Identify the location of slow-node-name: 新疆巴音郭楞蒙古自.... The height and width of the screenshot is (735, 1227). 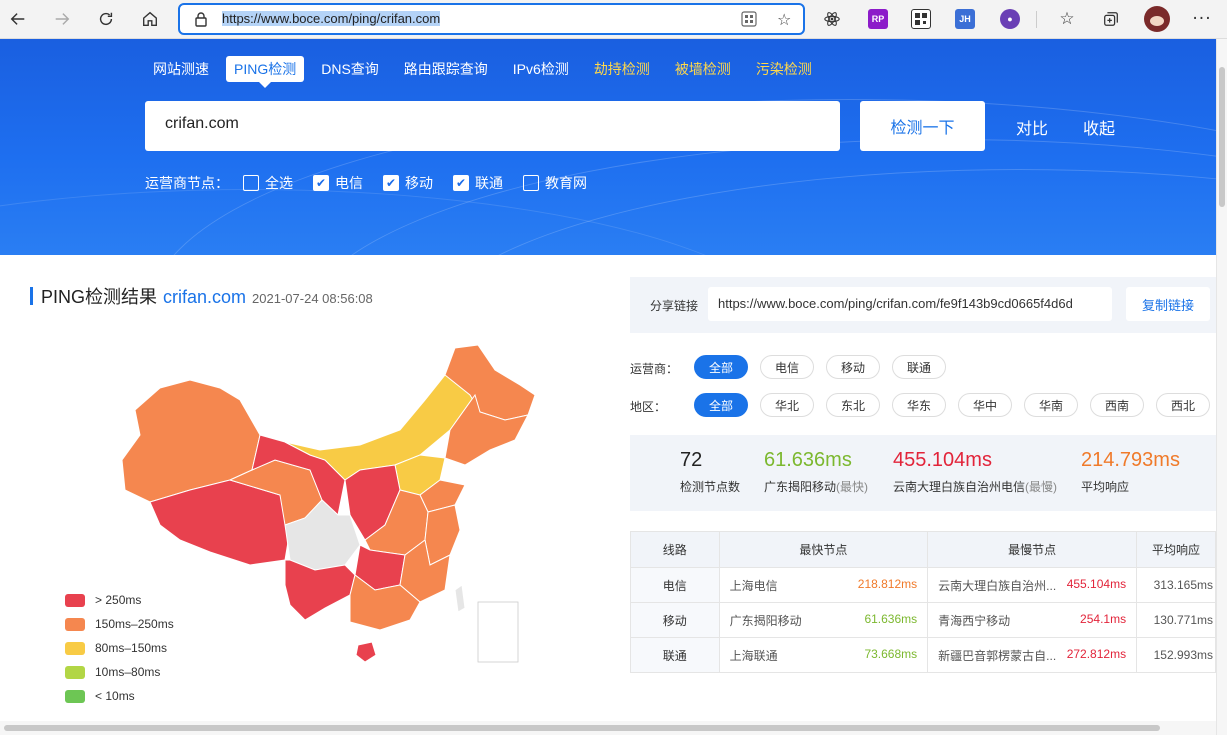
(997, 655).